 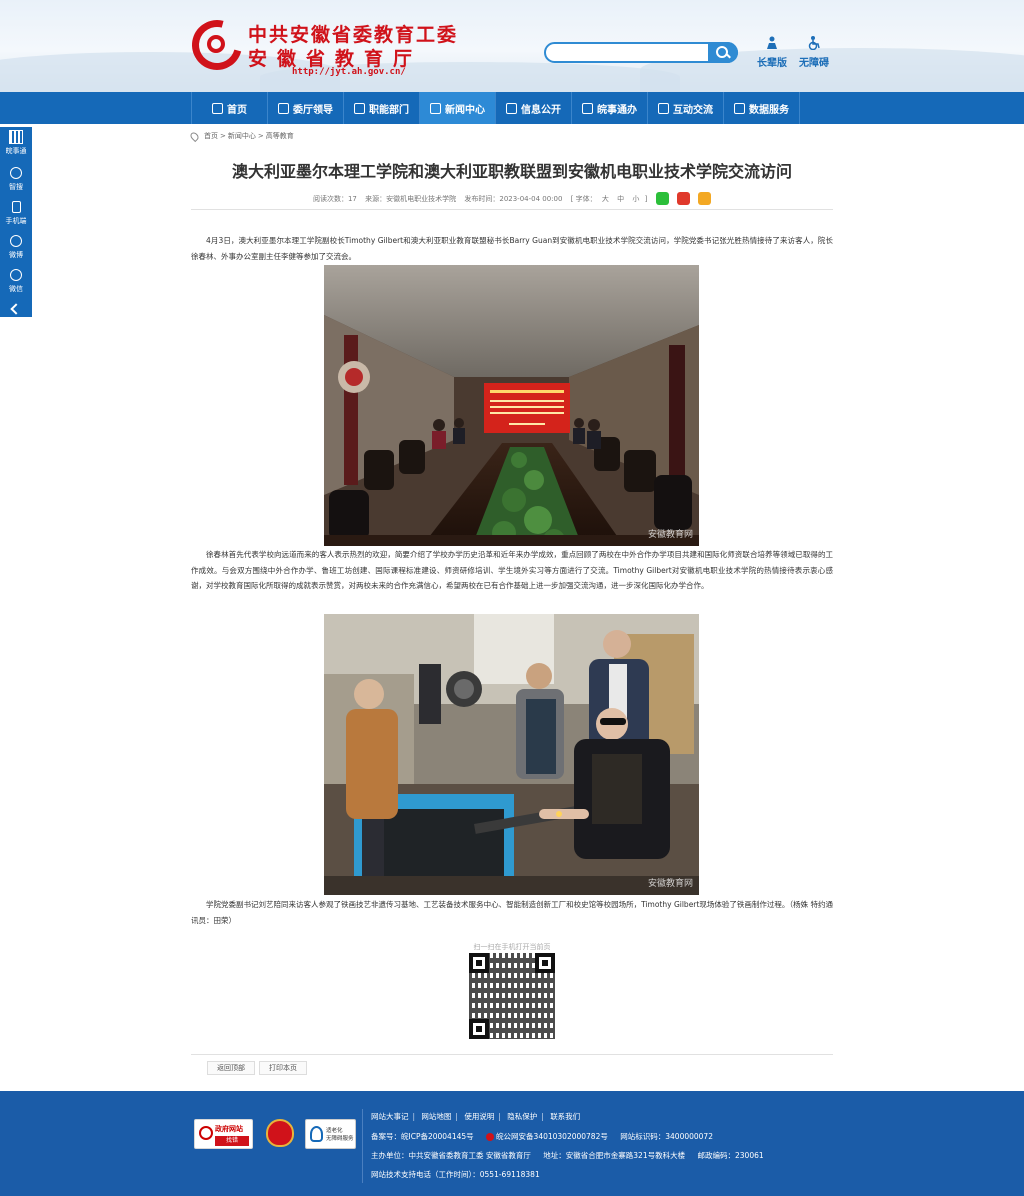 What do you see at coordinates (749, 1155) in the screenshot?
I see `postal-code: 230061` at bounding box center [749, 1155].